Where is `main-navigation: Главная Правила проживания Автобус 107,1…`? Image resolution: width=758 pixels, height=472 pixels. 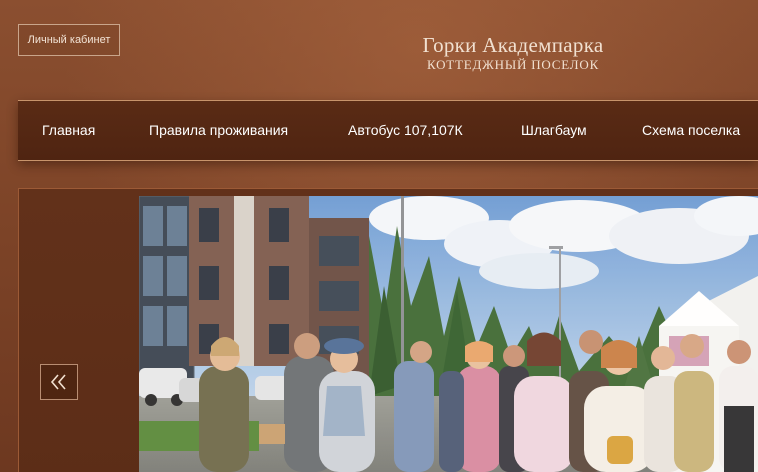 main-navigation: Главная Правила проживания Автобус 107,1… is located at coordinates (388, 130).